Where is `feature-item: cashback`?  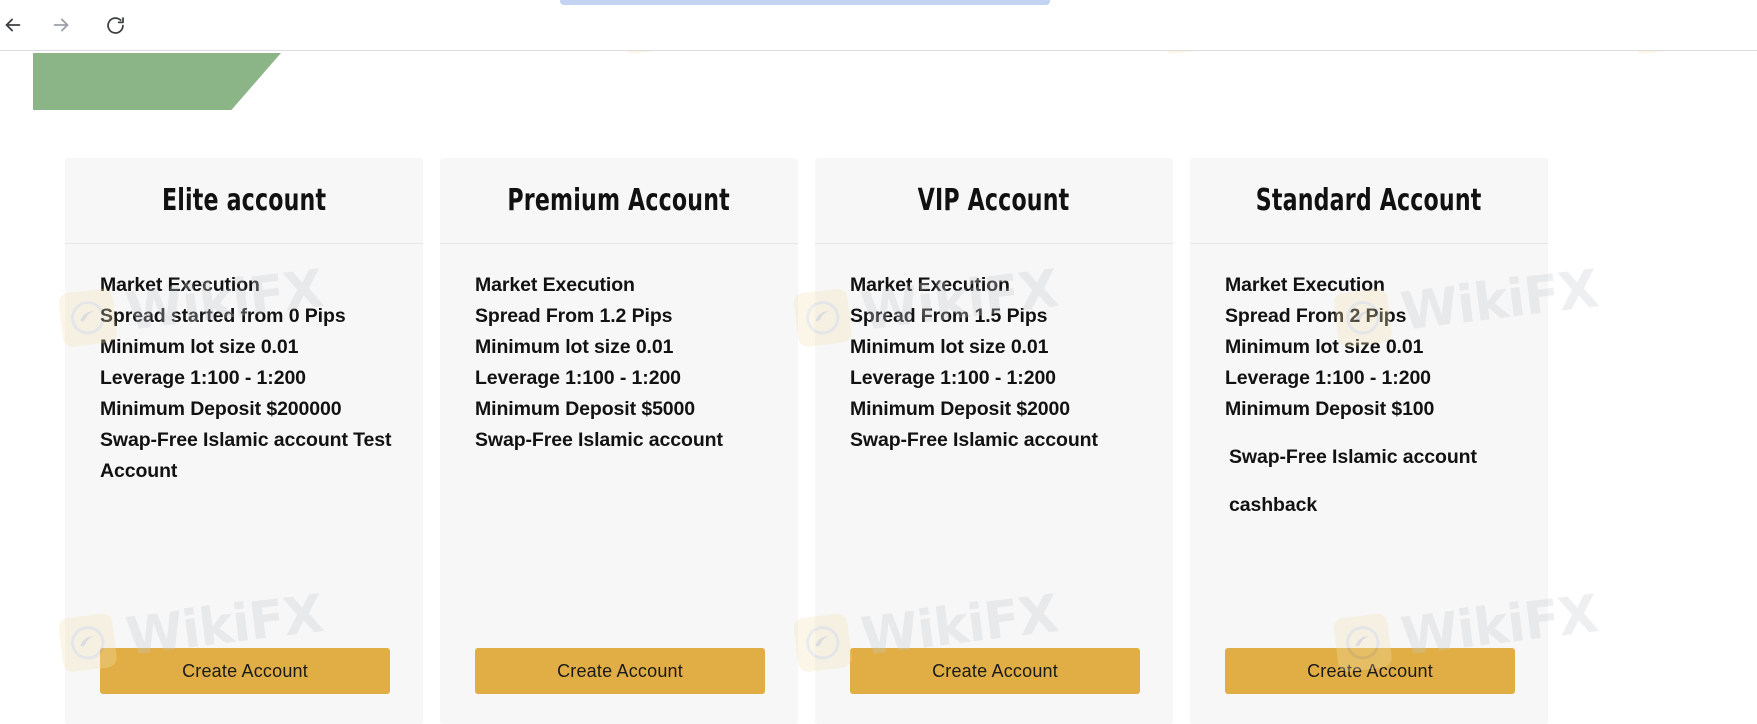
feature-item: cashback is located at coordinates (1273, 505).